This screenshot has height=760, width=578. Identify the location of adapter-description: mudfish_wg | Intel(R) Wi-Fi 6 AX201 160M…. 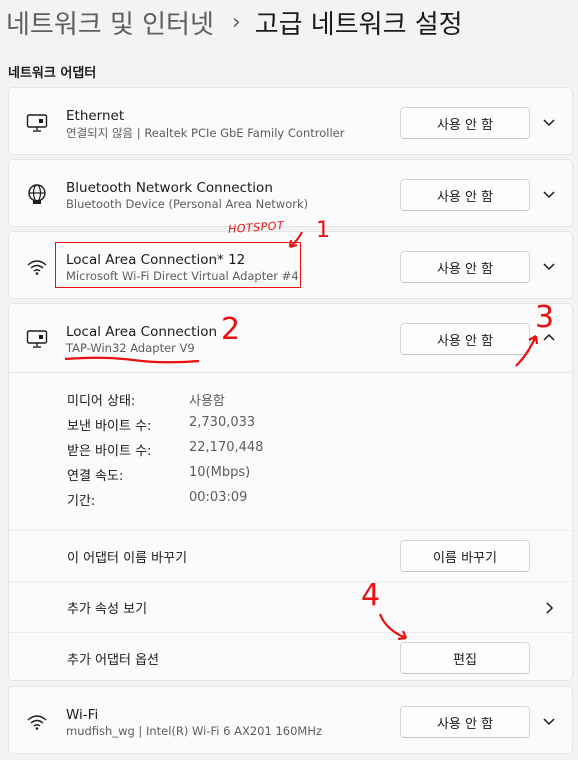
(194, 731).